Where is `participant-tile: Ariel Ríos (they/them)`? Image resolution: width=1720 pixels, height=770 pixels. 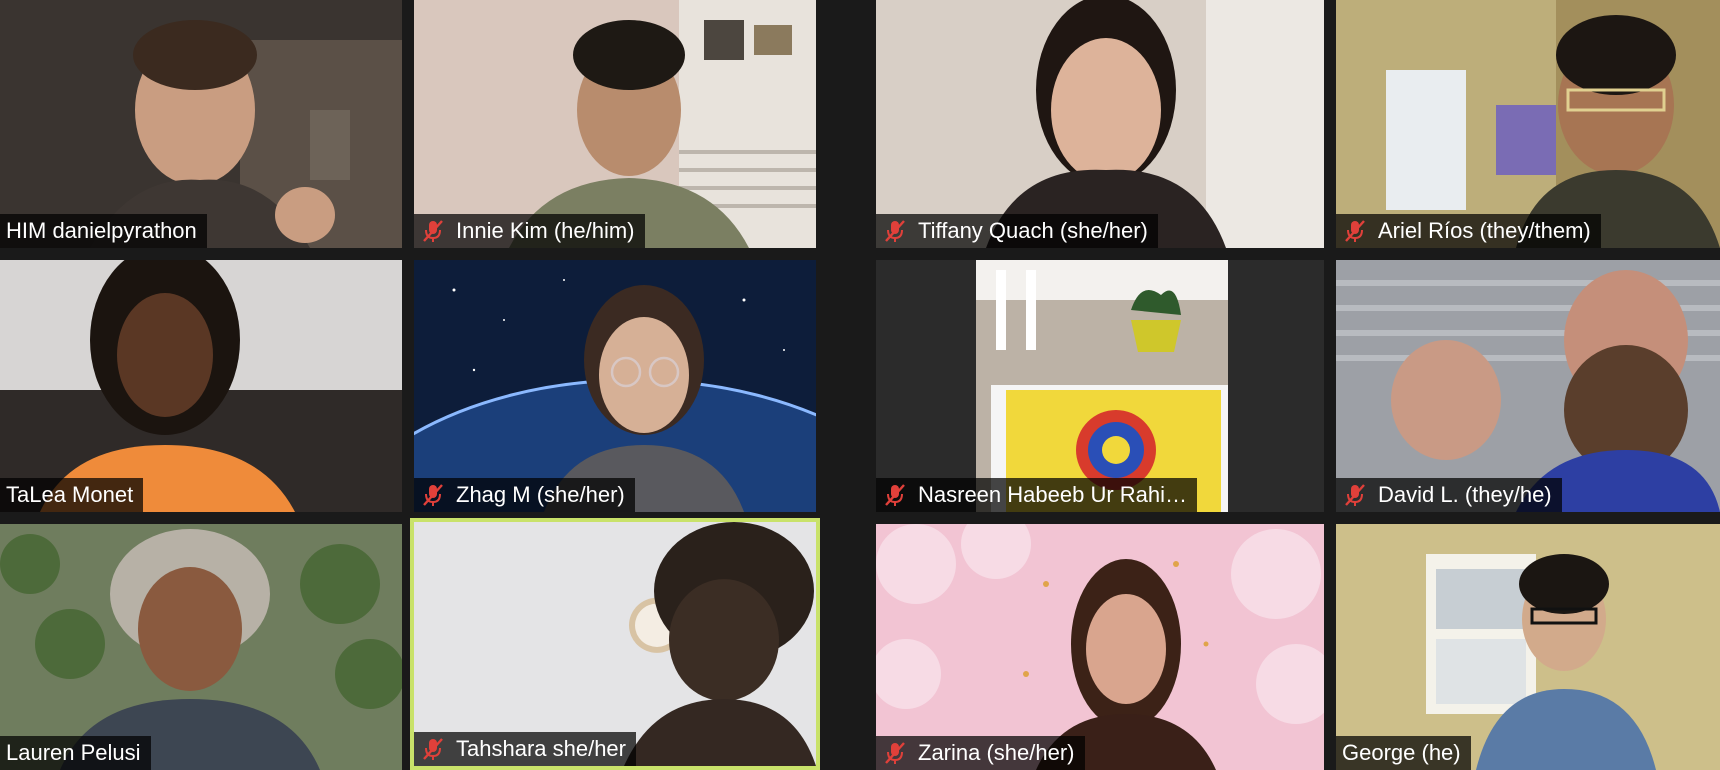
participant-tile: Ariel Ríos (they/them) is located at coordinates (1528, 124).